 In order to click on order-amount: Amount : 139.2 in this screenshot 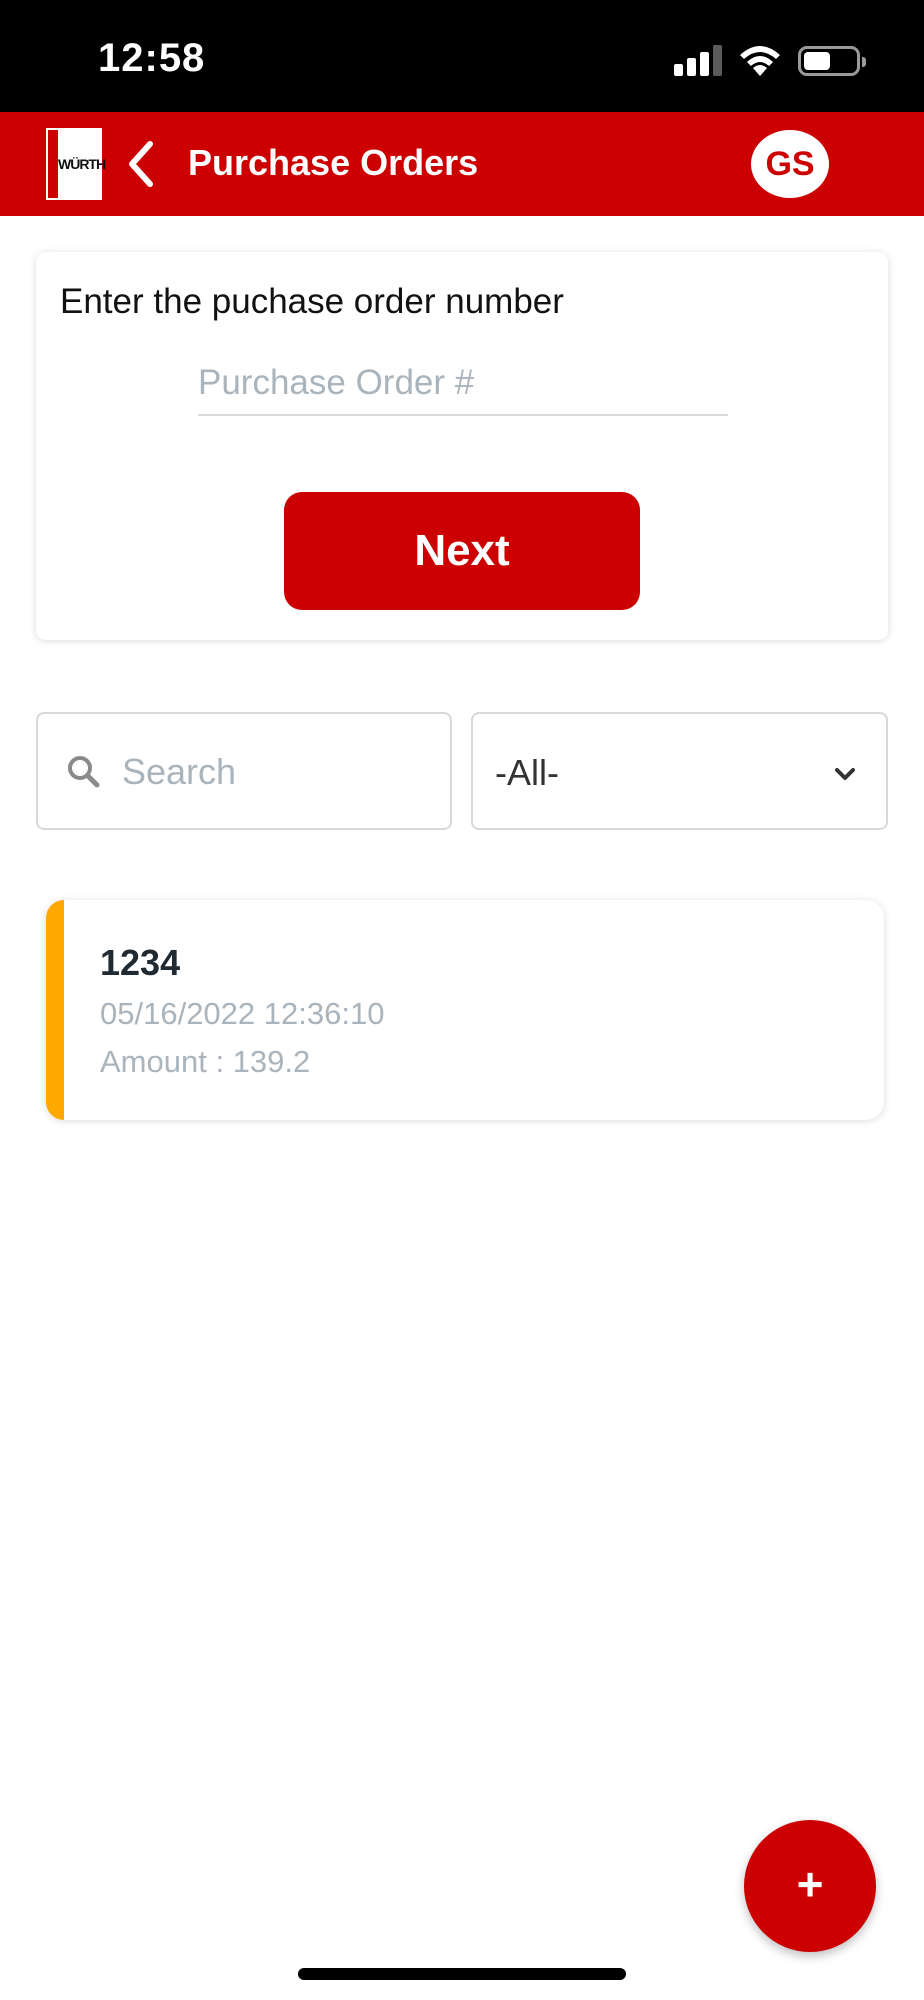, I will do `click(205, 1061)`.